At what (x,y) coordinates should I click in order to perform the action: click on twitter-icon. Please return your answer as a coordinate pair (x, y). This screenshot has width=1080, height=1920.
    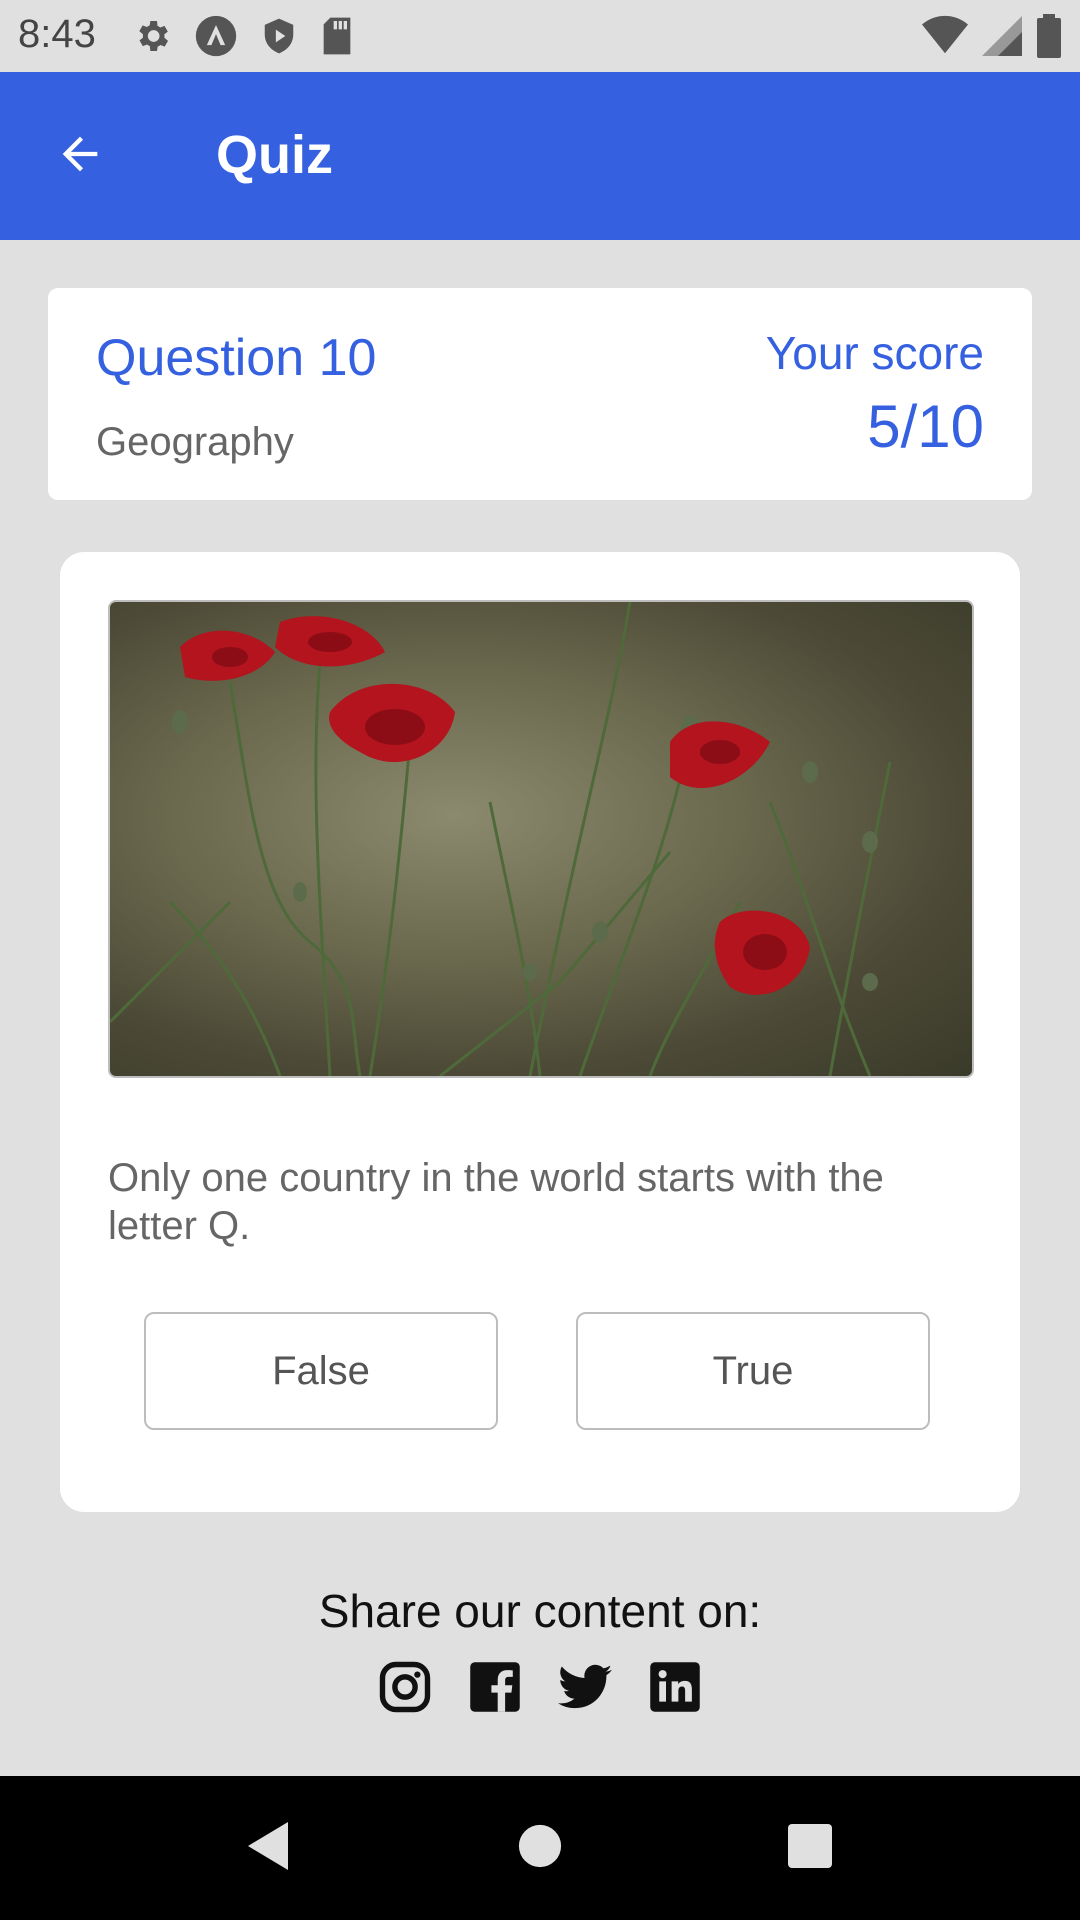
    Looking at the image, I should click on (585, 1687).